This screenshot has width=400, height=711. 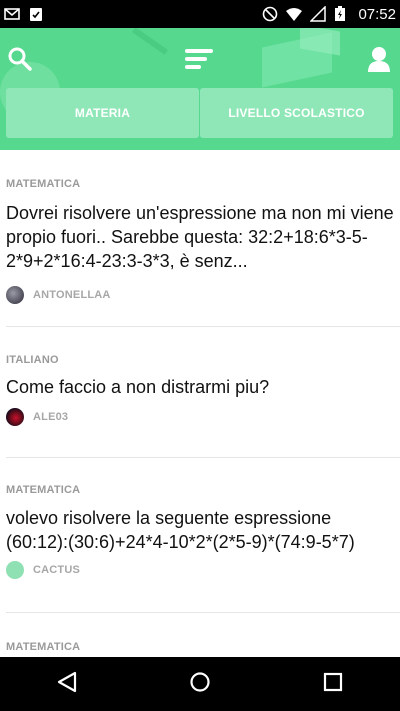 I want to click on do-not-disturb-icon, so click(x=270, y=14).